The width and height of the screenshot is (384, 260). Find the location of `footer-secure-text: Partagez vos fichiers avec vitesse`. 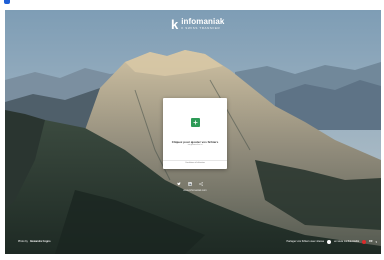

footer-secure-text: Partagez vos fichiers avec vitesse is located at coordinates (305, 241).